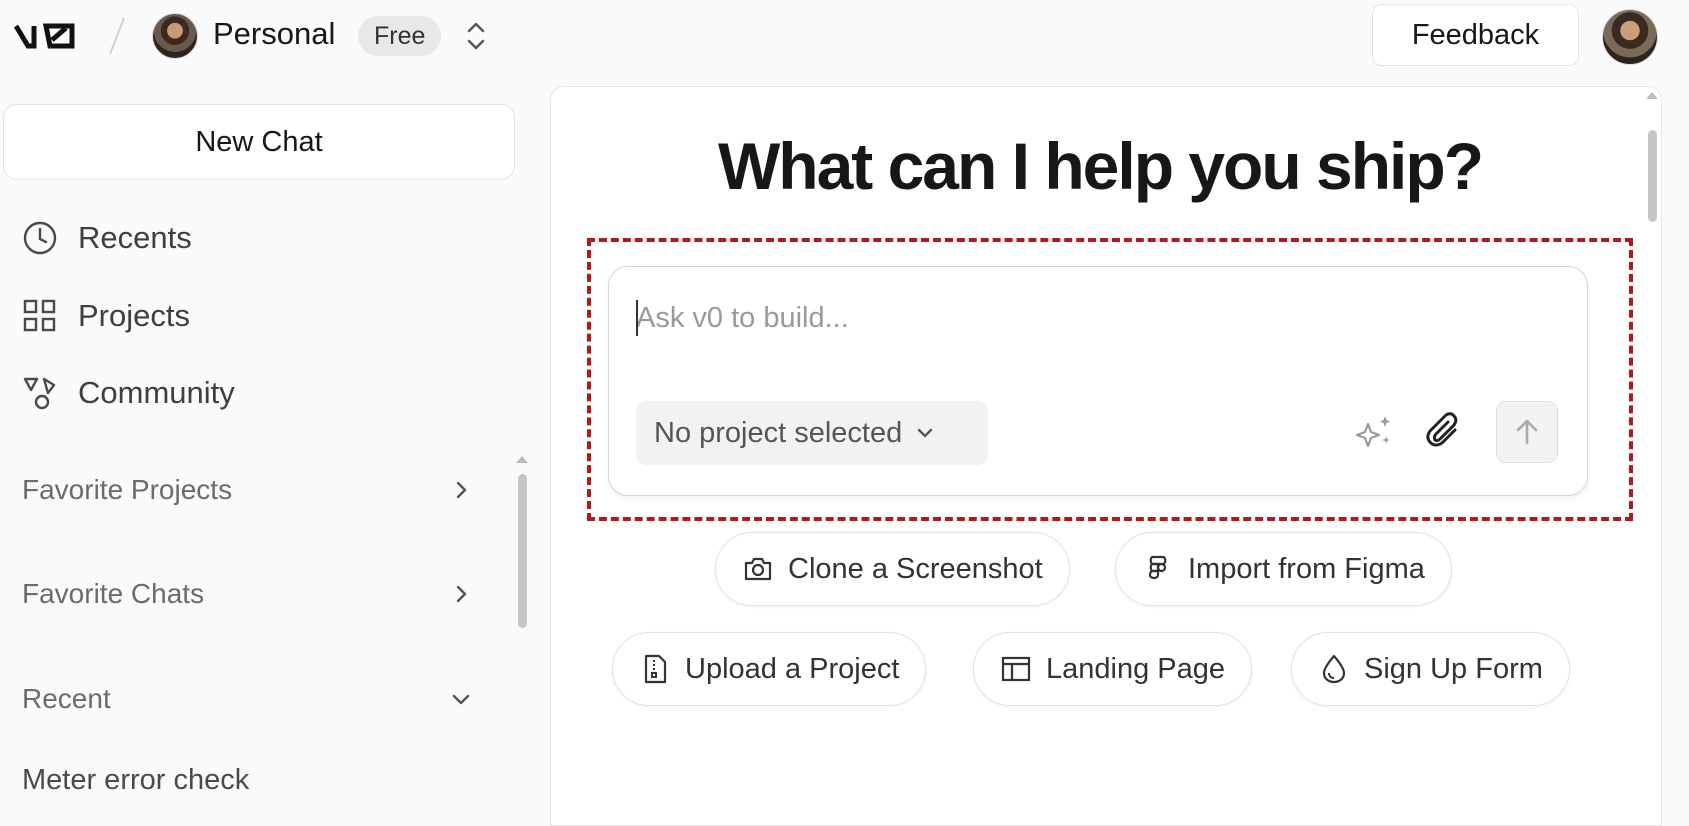 Image resolution: width=1689 pixels, height=826 pixels. Describe the element at coordinates (175, 36) in the screenshot. I see `team-avatar` at that location.